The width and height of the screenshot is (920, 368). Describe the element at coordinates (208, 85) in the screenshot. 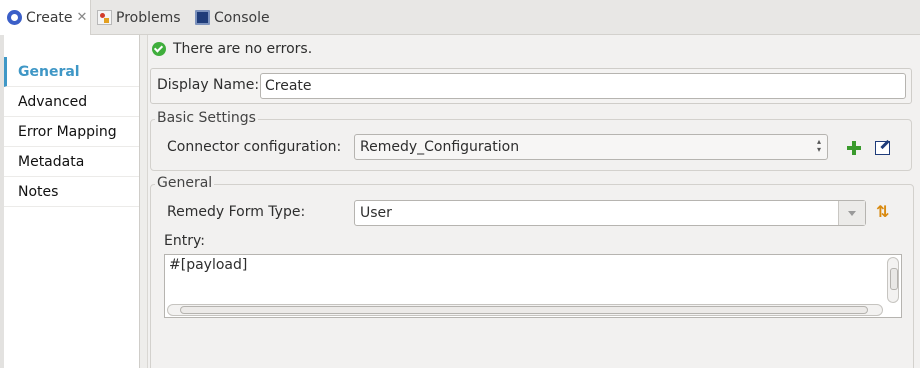

I see `display-name-label: Display Name:` at that location.